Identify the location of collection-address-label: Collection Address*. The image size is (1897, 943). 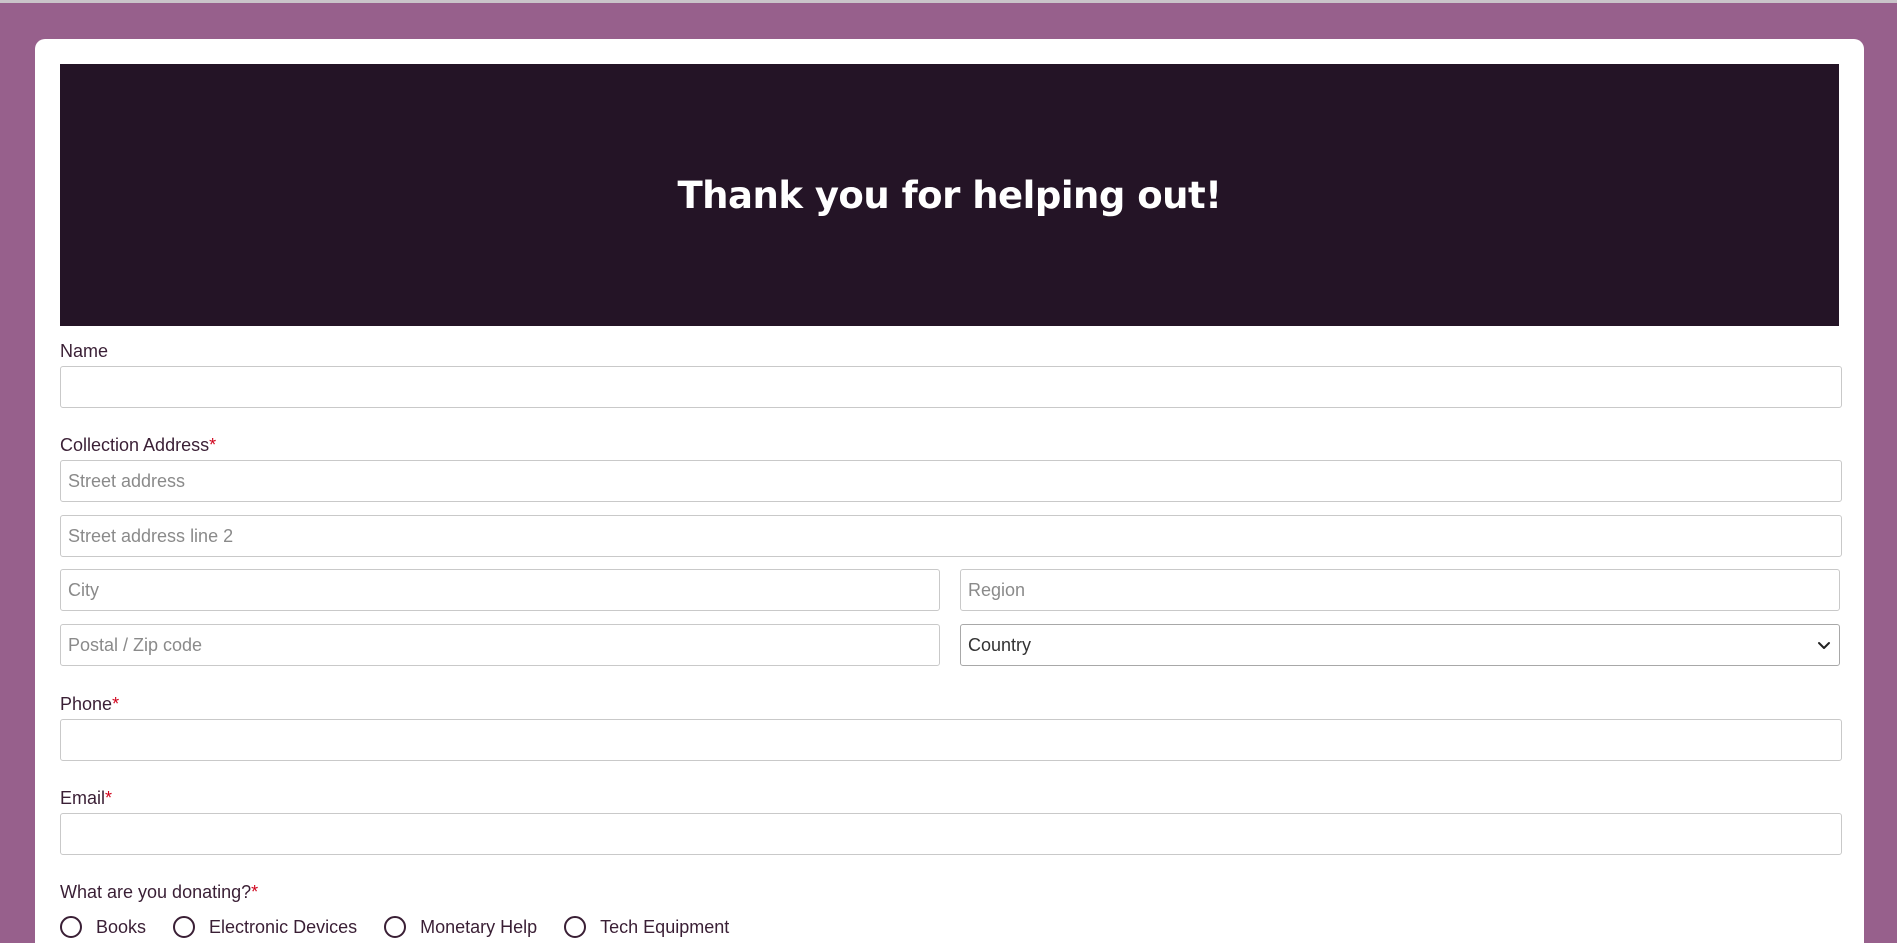
(138, 445).